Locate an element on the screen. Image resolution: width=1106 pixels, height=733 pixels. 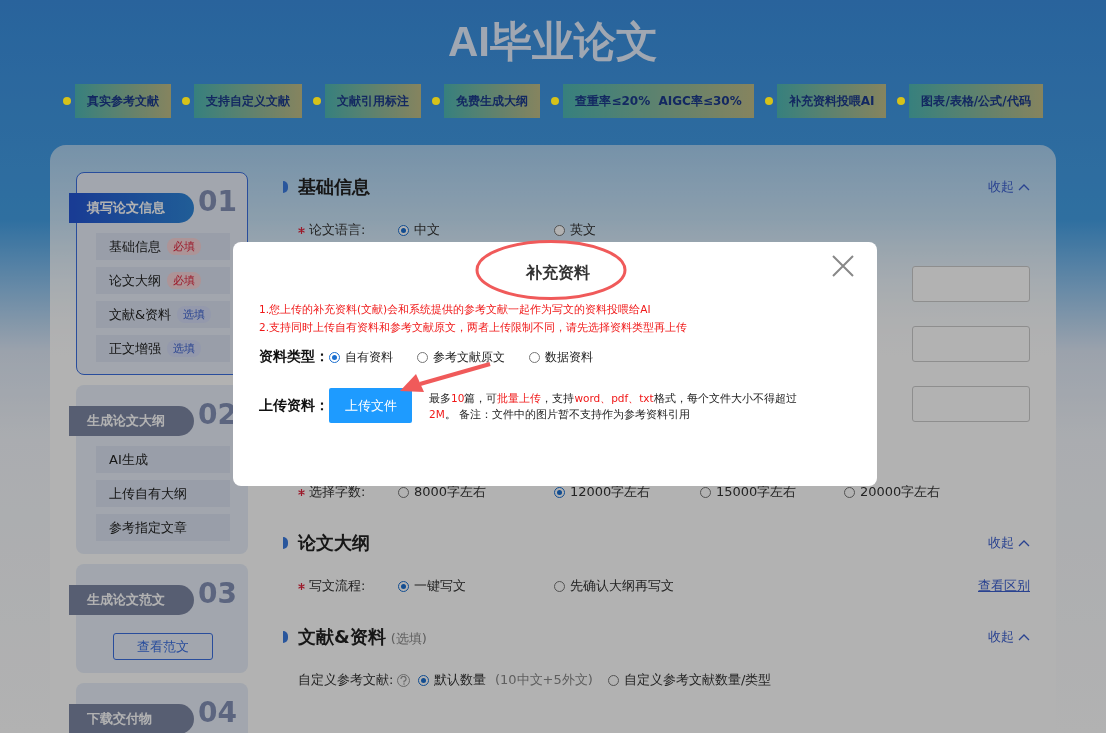
radio-option: 自有资料 is located at coordinates (361, 357).